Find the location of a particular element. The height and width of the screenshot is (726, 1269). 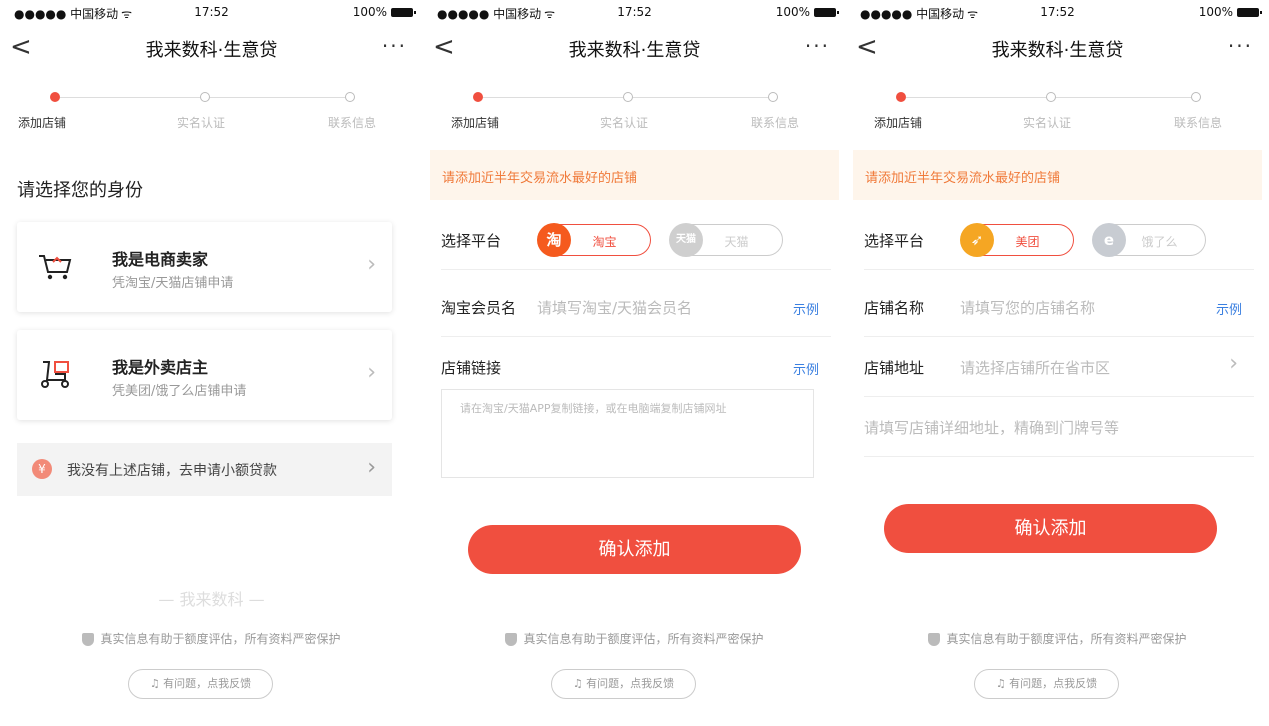

takeout-owner-card: 我是外卖店主 凭美团/饿了么店铺申请 › is located at coordinates (204, 375).